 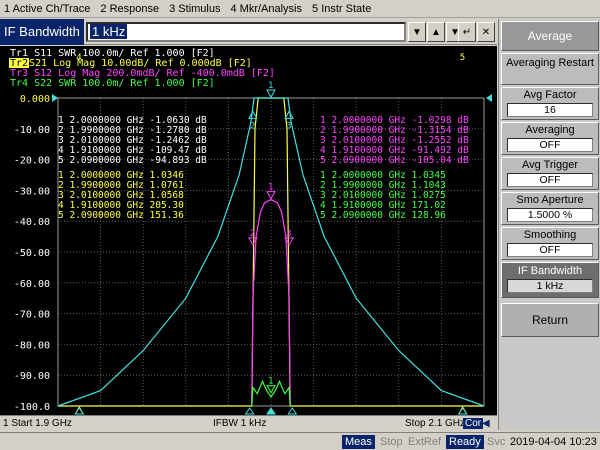 I want to click on sweep-start: 1 Start 1.9 GHz, so click(x=37, y=423).